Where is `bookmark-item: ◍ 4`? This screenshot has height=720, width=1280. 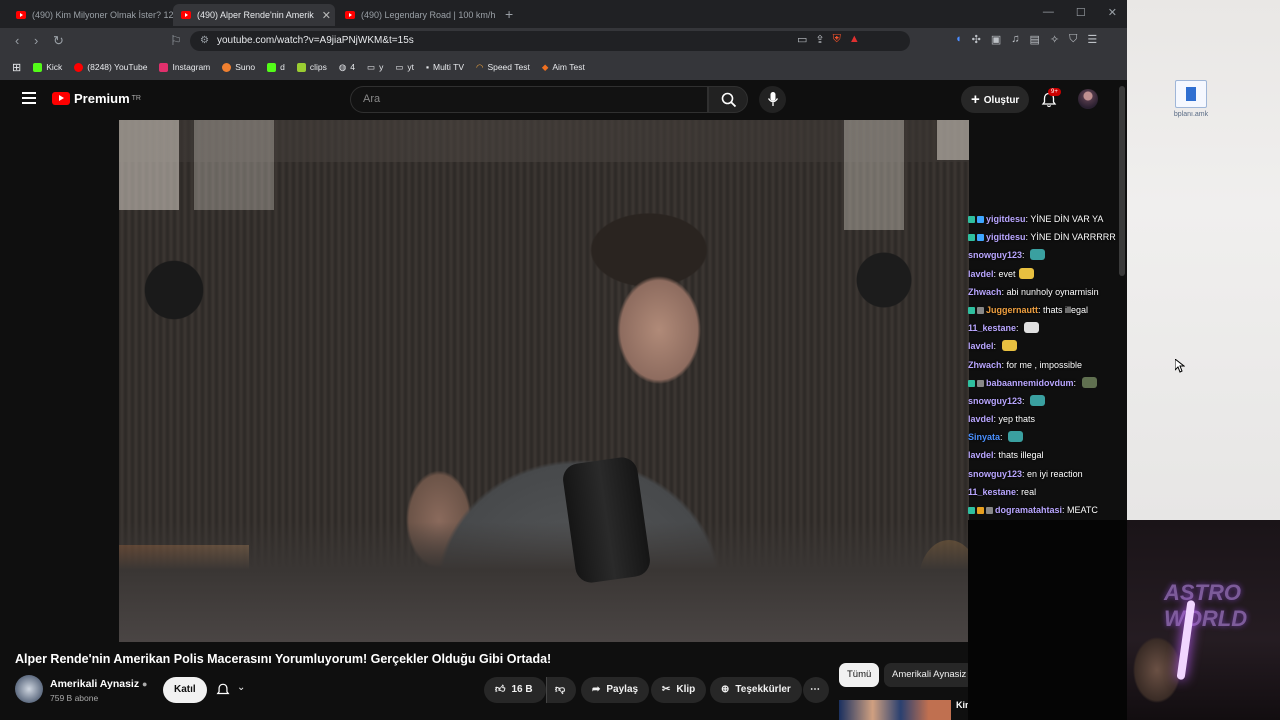
bookmark-item: ◍ 4 is located at coordinates (347, 67).